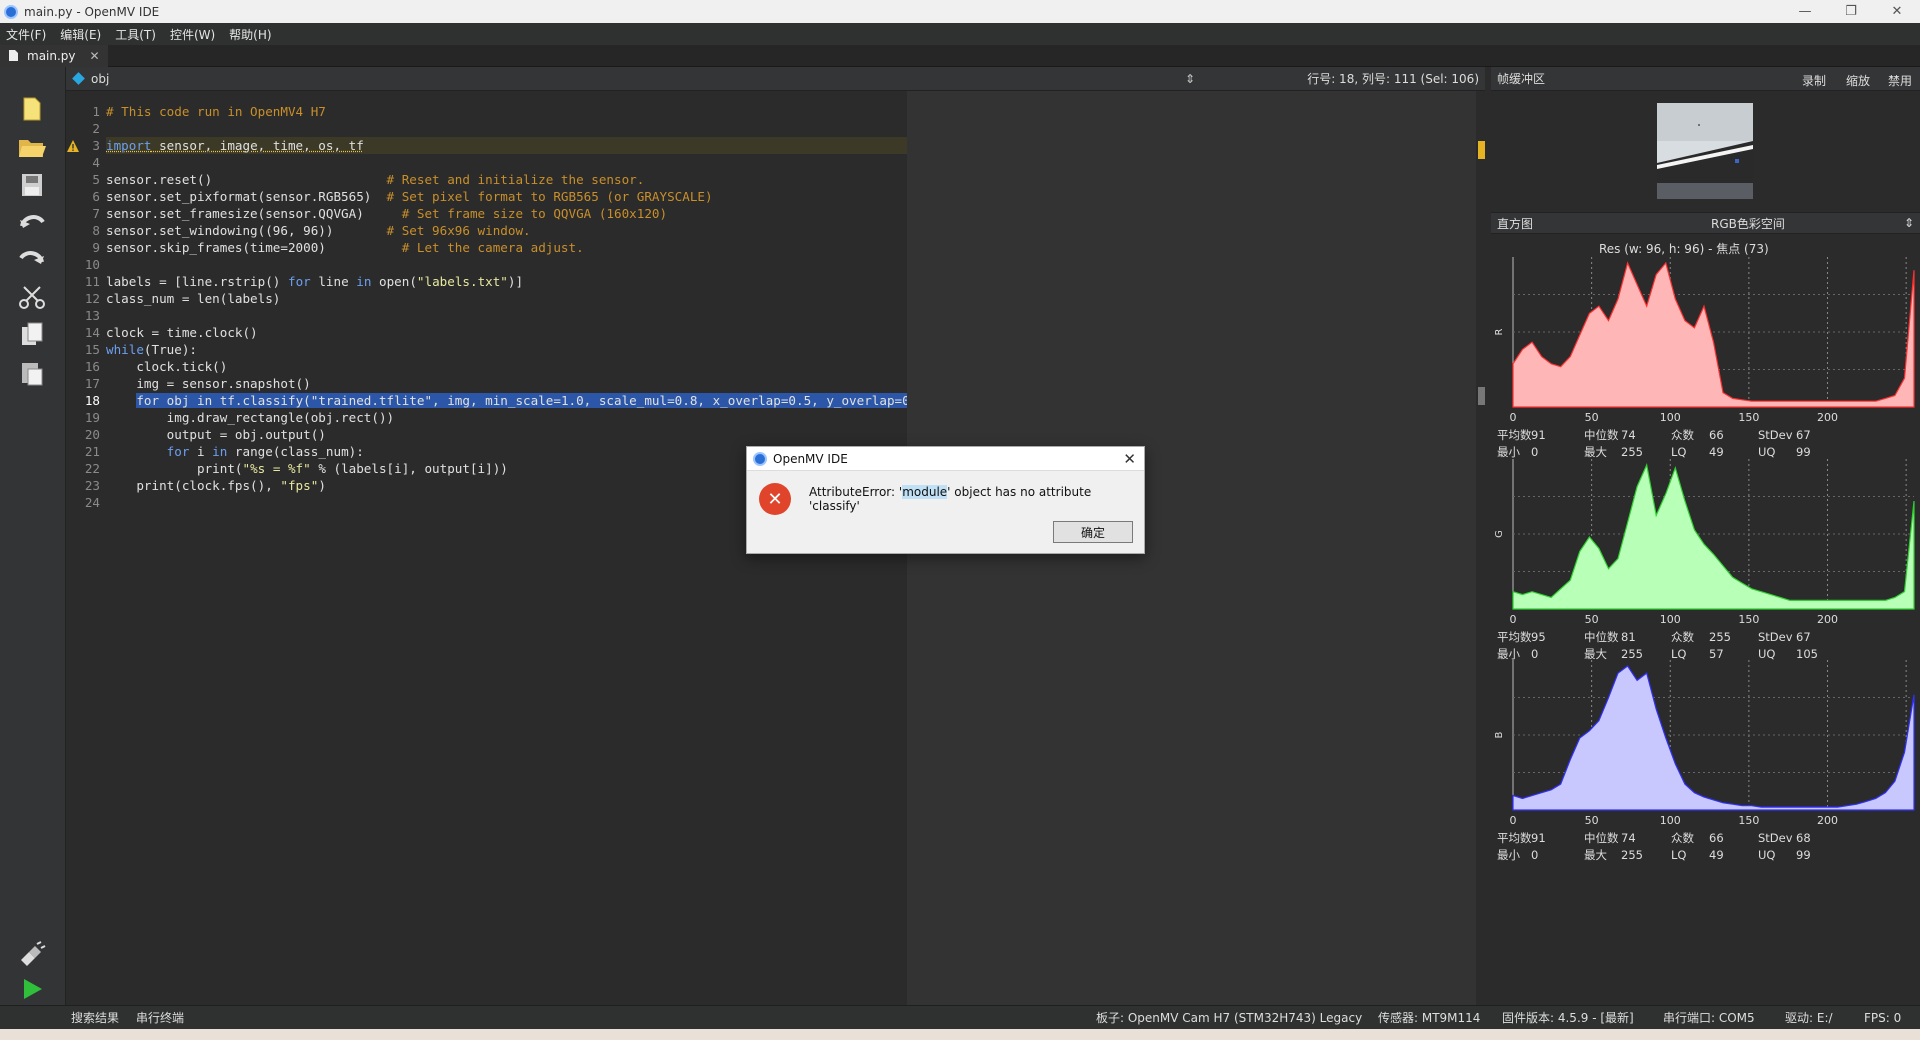  What do you see at coordinates (1716, 855) in the screenshot?
I see `stat-value: 49` at bounding box center [1716, 855].